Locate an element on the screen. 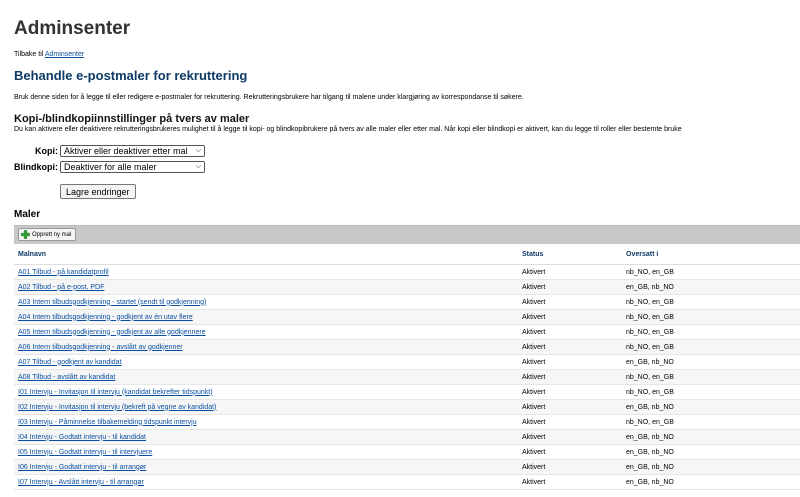 Image resolution: width=800 pixels, height=497 pixels. bcc-row: Blindkopi: Deaktiver for alle maler ⌵ is located at coordinates (103, 167).